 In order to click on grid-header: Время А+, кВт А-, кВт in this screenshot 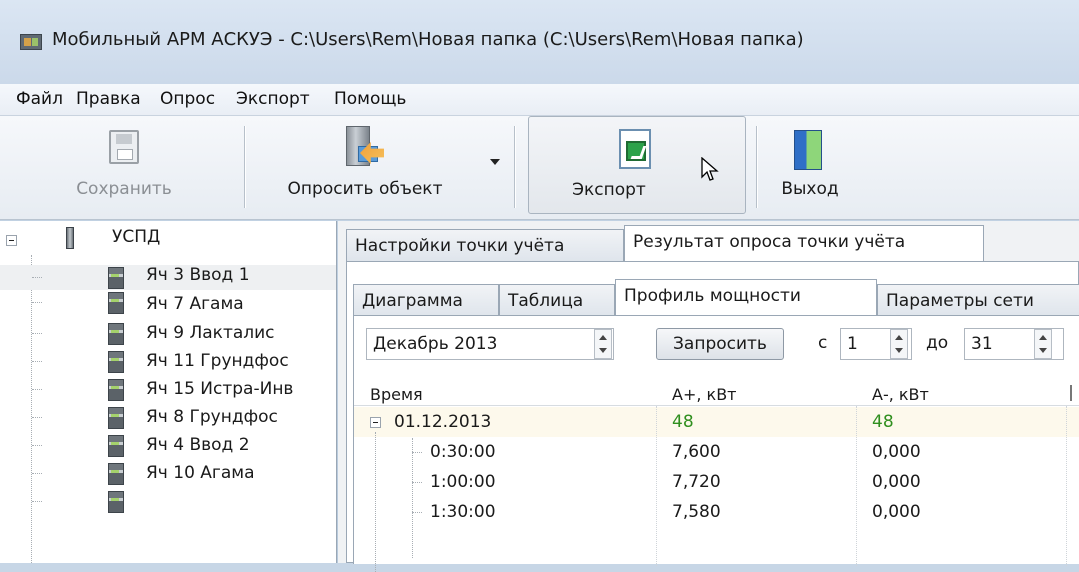, I will do `click(716, 393)`.